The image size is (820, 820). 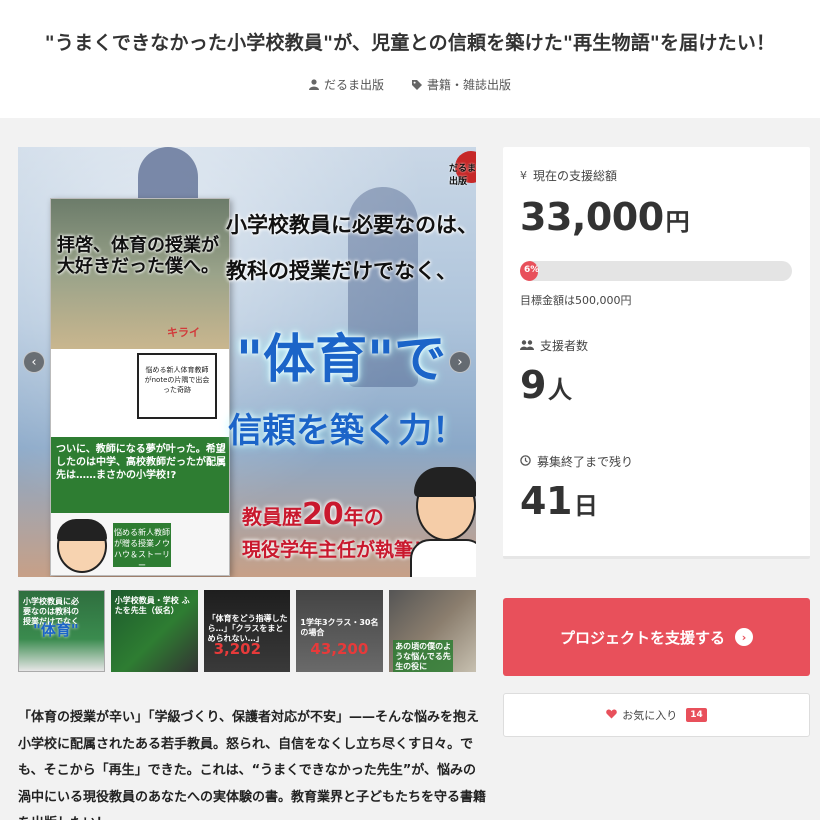 I want to click on book-tag: 悩める新人教師が贈る授業ノウハウ＆ストーリー, so click(x=142, y=546).